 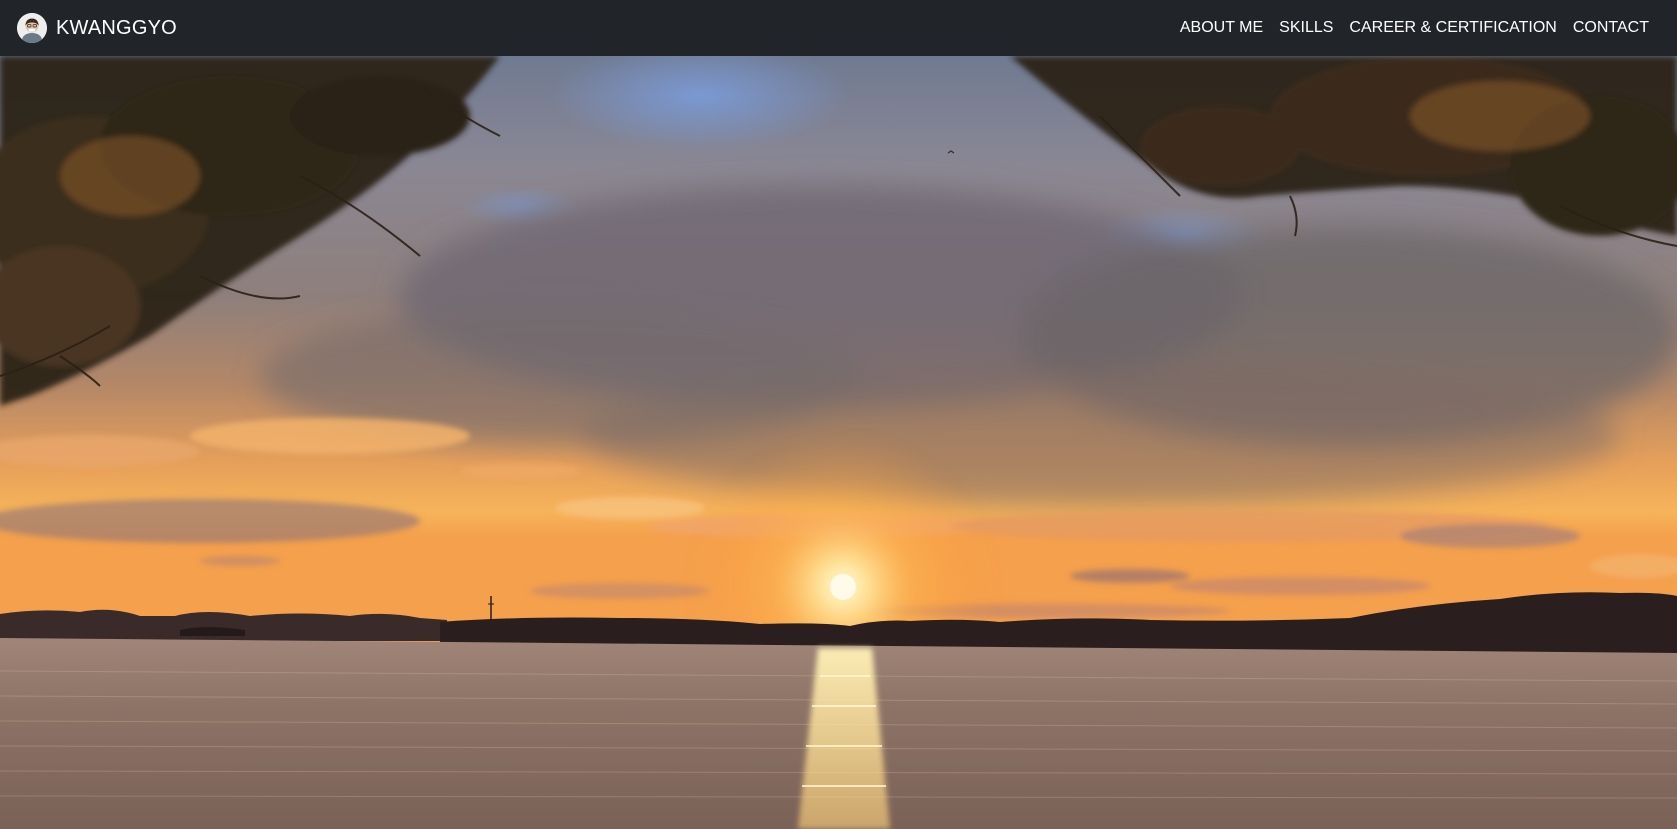 I want to click on nav-career-certification: CAREER & CERTIFICATION, so click(x=1452, y=28).